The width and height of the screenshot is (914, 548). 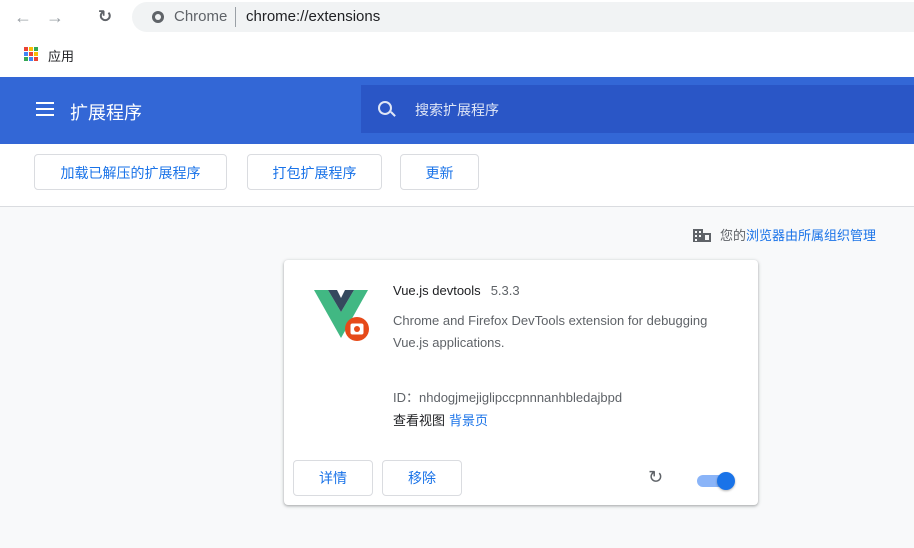 I want to click on browser-toolbar: ← → ↻ Chrome chrome://extensions, so click(x=457, y=18).